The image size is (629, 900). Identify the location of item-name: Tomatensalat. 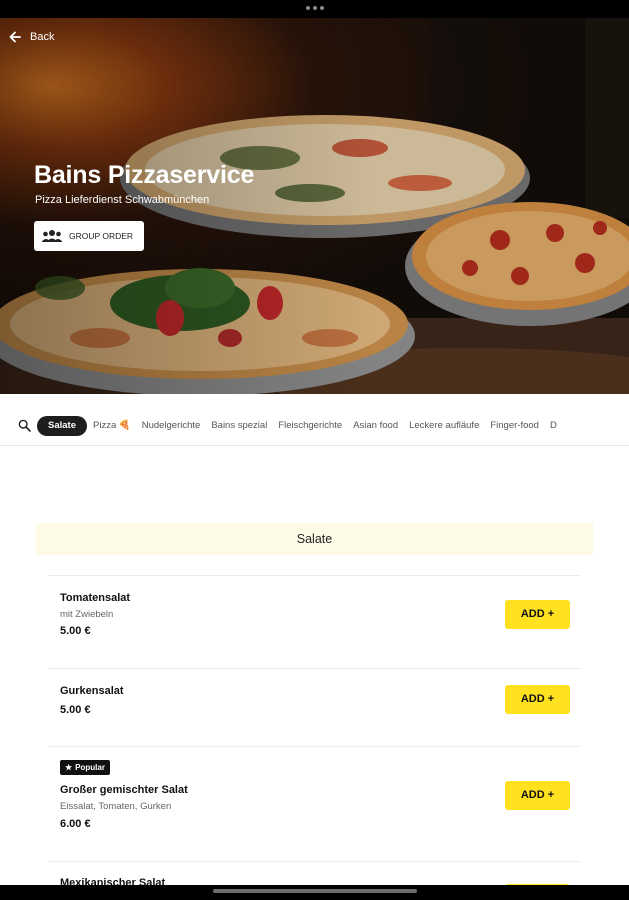
(95, 598).